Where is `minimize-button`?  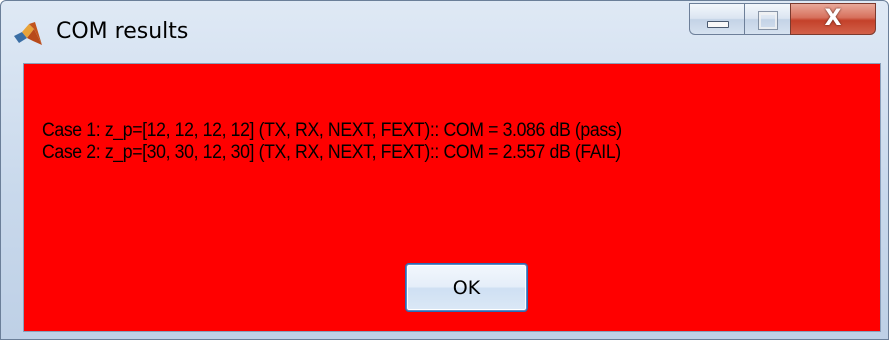
minimize-button is located at coordinates (716, 19).